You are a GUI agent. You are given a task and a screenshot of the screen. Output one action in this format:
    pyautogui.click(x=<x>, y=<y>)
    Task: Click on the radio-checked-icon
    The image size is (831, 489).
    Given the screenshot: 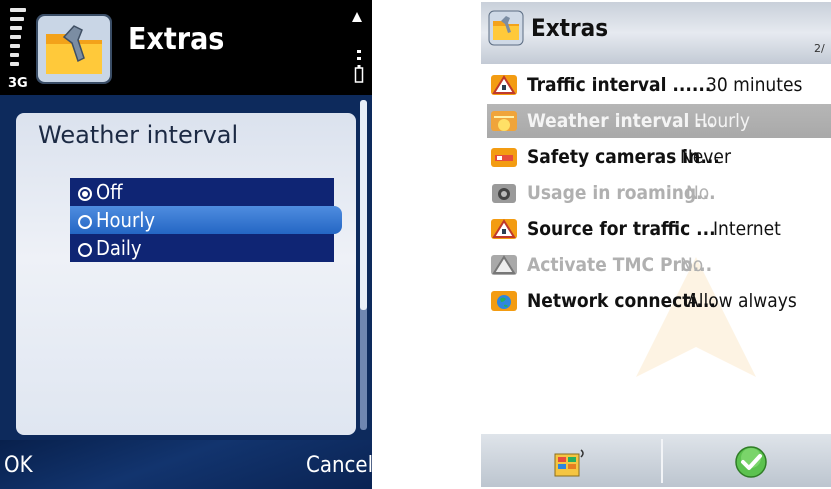 What is the action you would take?
    pyautogui.click(x=85, y=194)
    